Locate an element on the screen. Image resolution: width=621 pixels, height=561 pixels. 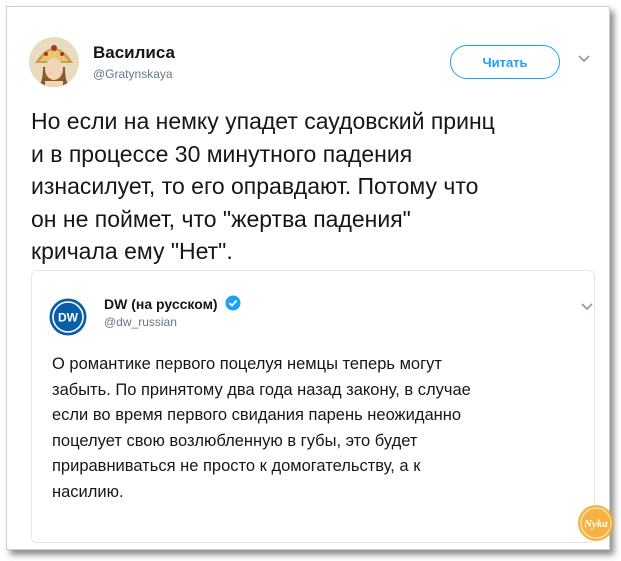
dw-logo-text: DW is located at coordinates (68, 318).